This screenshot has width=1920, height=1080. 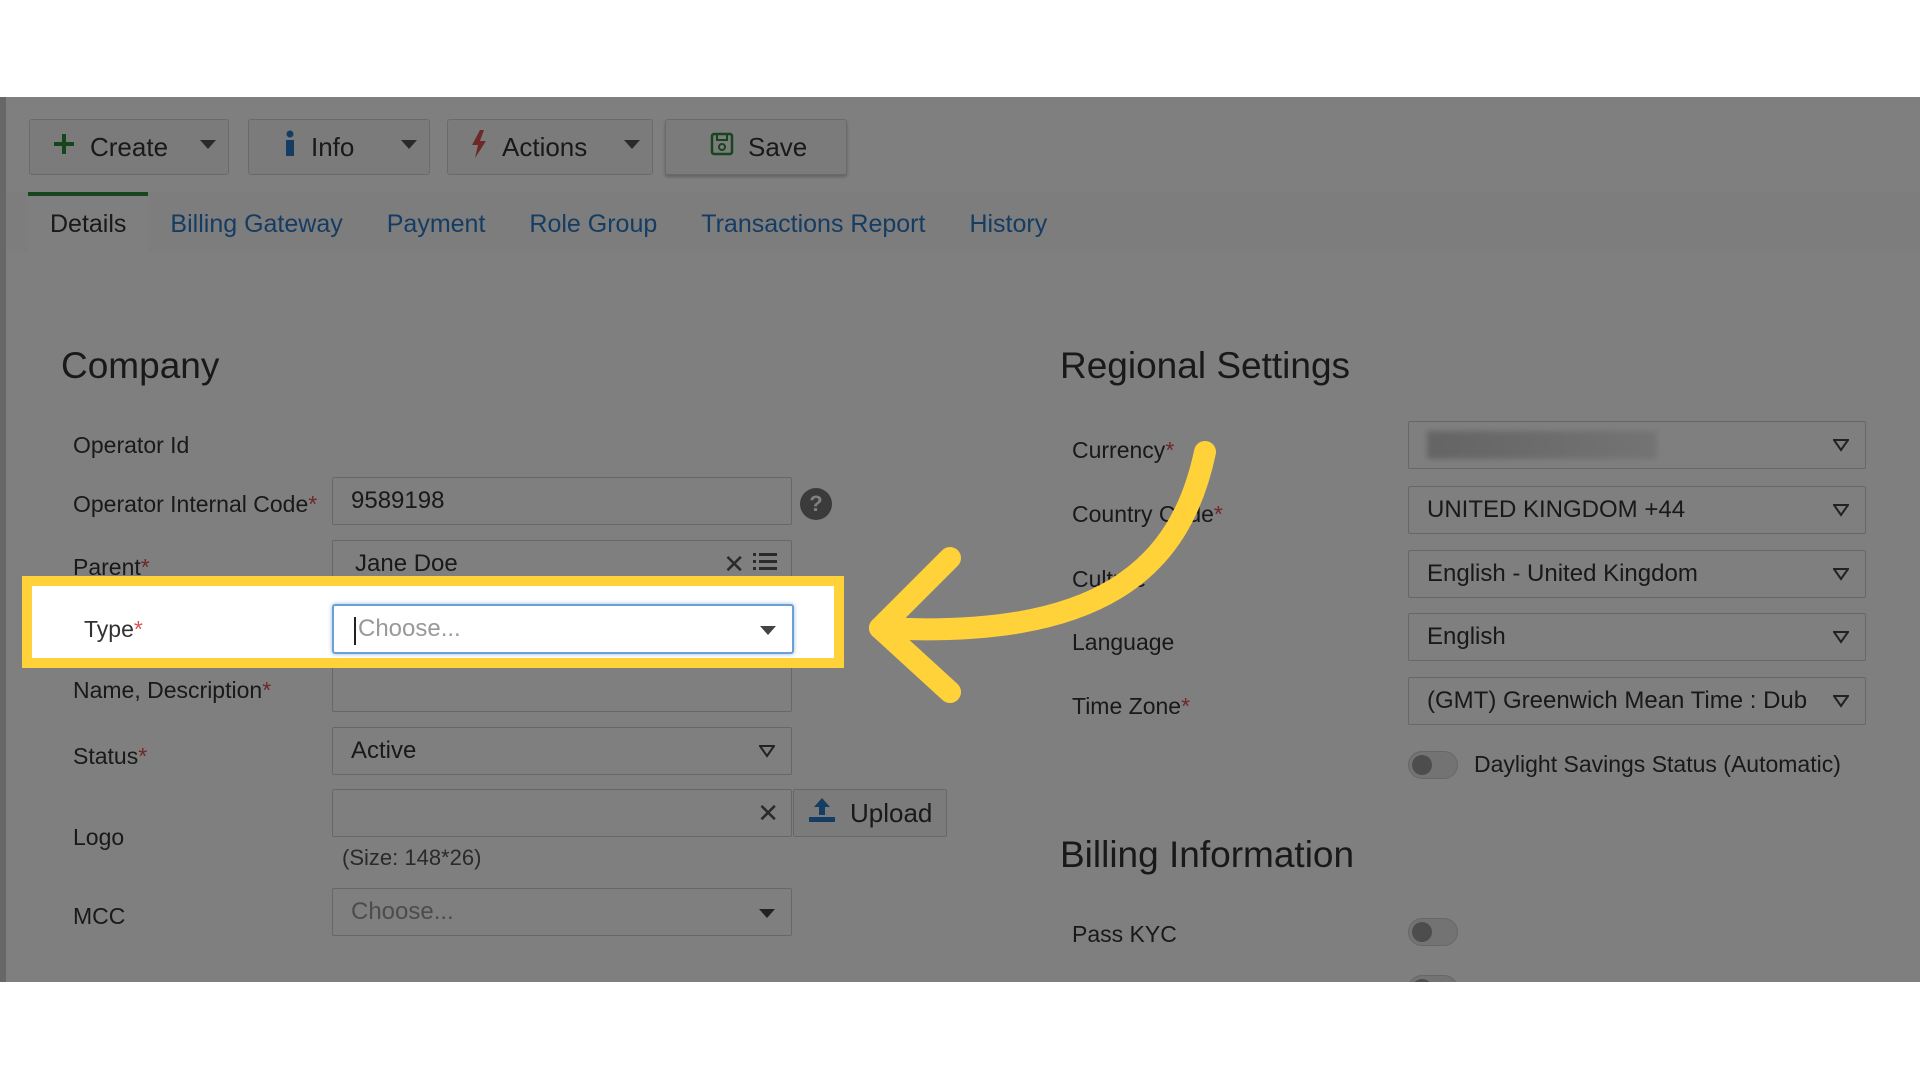 What do you see at coordinates (1433, 765) in the screenshot?
I see `daylight-savings-toggle` at bounding box center [1433, 765].